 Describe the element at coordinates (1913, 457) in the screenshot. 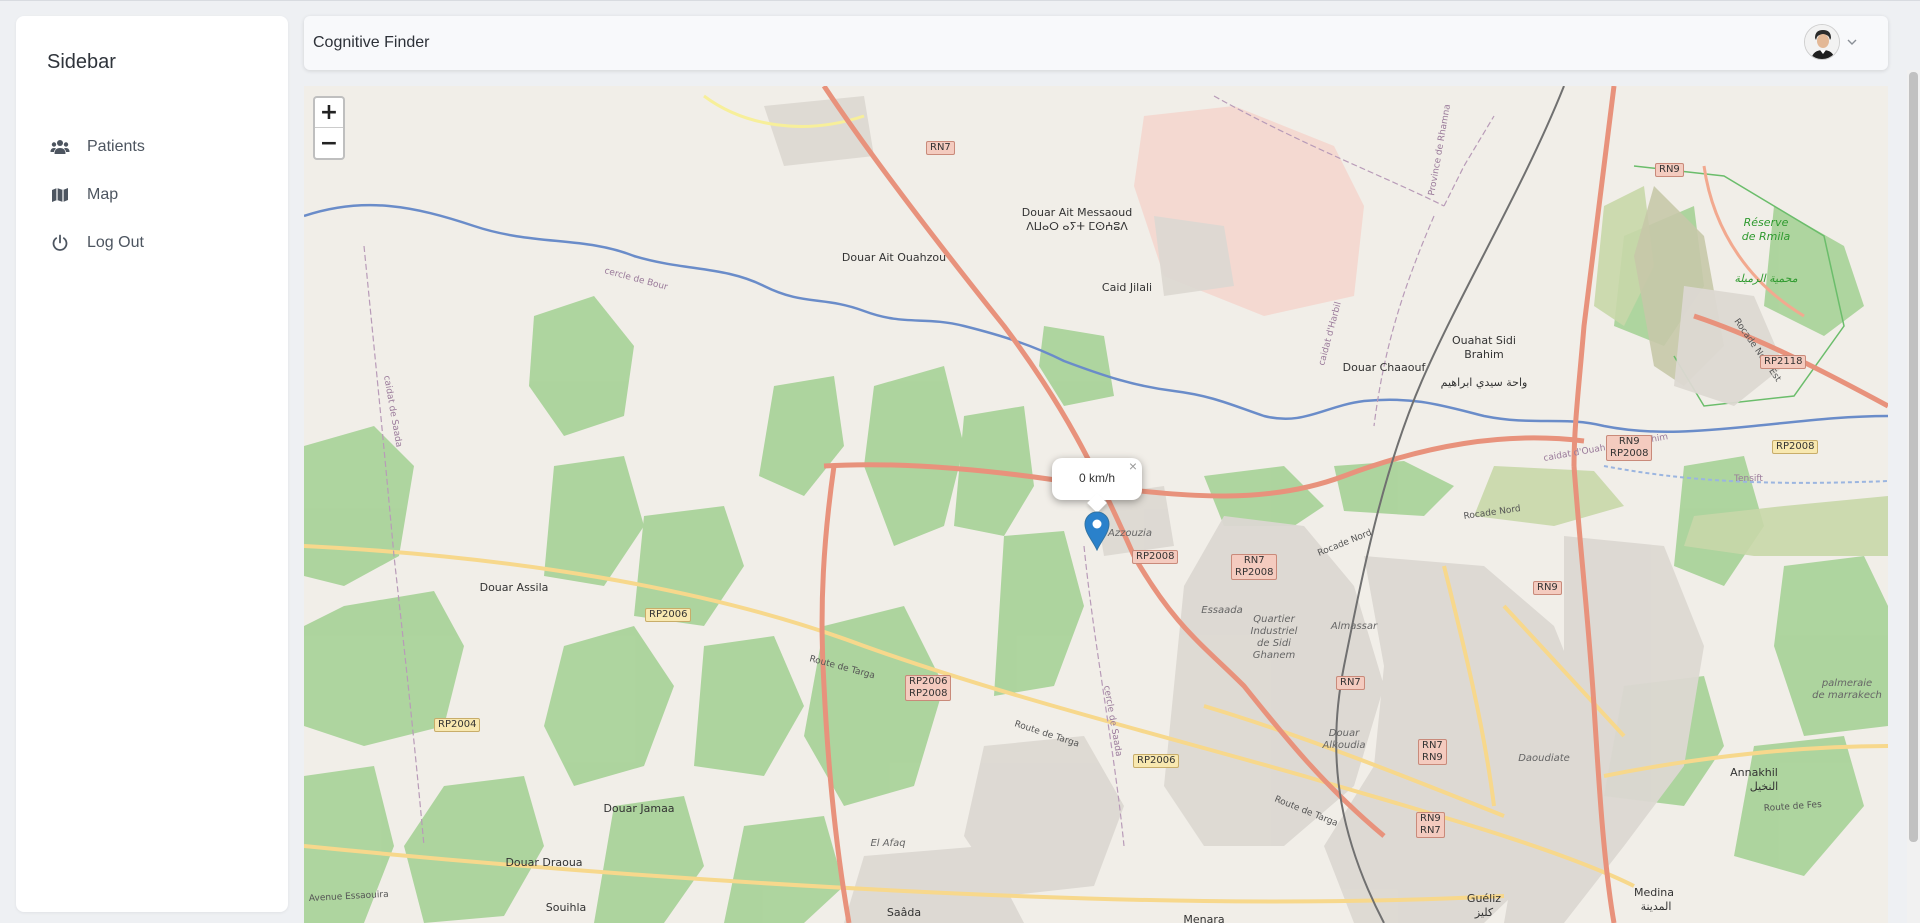

I see `page-scrollbar-thumb` at that location.